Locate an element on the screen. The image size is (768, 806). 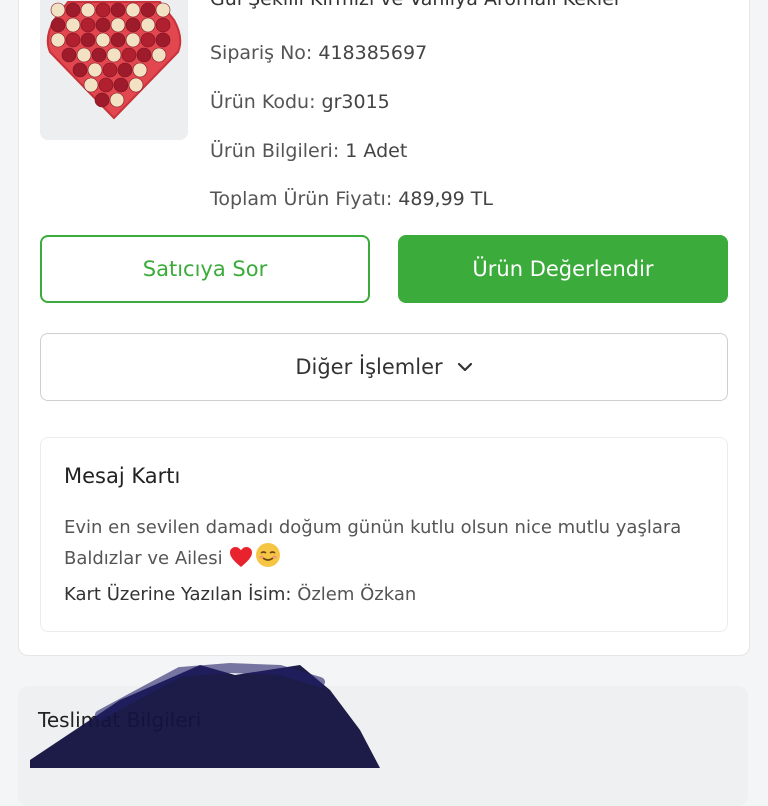
ask-seller-button: Satıcıya Sor is located at coordinates (205, 269).